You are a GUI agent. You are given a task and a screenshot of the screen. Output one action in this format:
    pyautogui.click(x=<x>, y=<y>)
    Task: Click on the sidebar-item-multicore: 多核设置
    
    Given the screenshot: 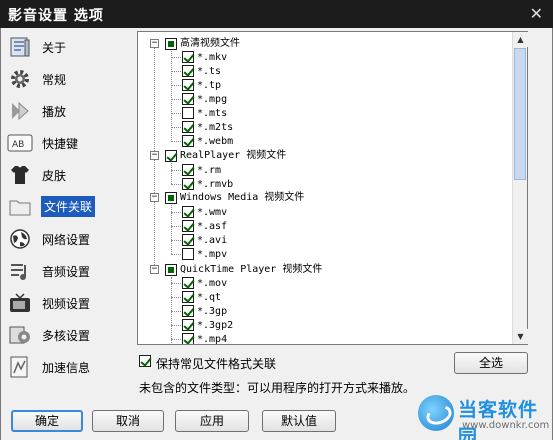 What is the action you would take?
    pyautogui.click(x=63, y=335)
    